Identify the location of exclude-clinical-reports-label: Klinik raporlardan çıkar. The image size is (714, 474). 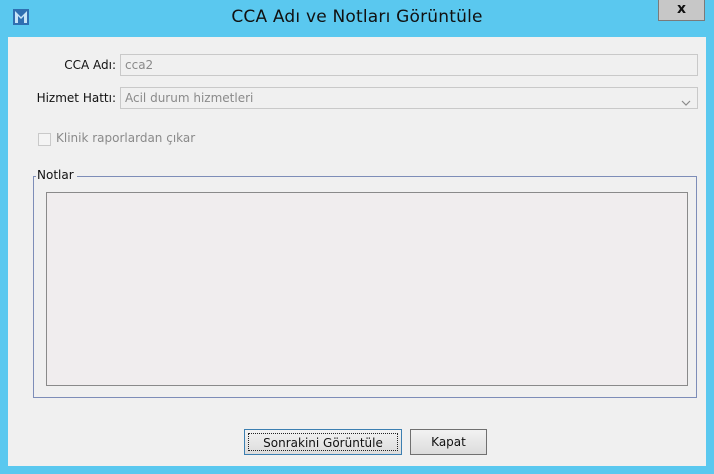
(126, 138).